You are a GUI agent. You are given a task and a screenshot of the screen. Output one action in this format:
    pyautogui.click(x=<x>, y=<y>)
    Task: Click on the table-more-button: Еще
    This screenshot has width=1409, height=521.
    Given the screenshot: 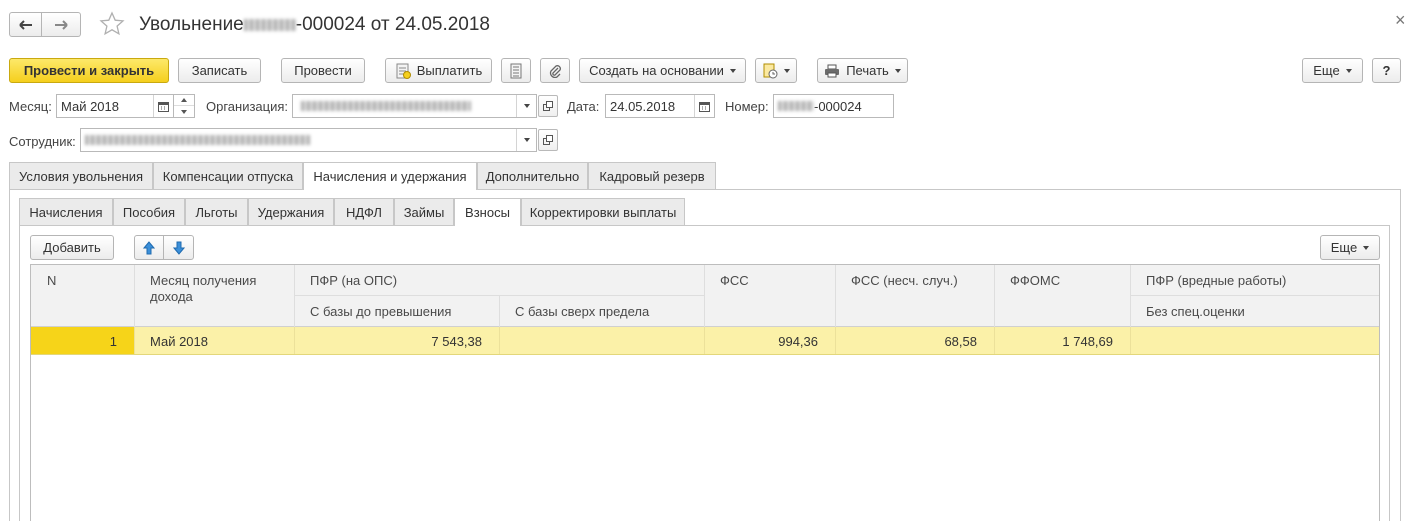 What is the action you would take?
    pyautogui.click(x=1350, y=247)
    